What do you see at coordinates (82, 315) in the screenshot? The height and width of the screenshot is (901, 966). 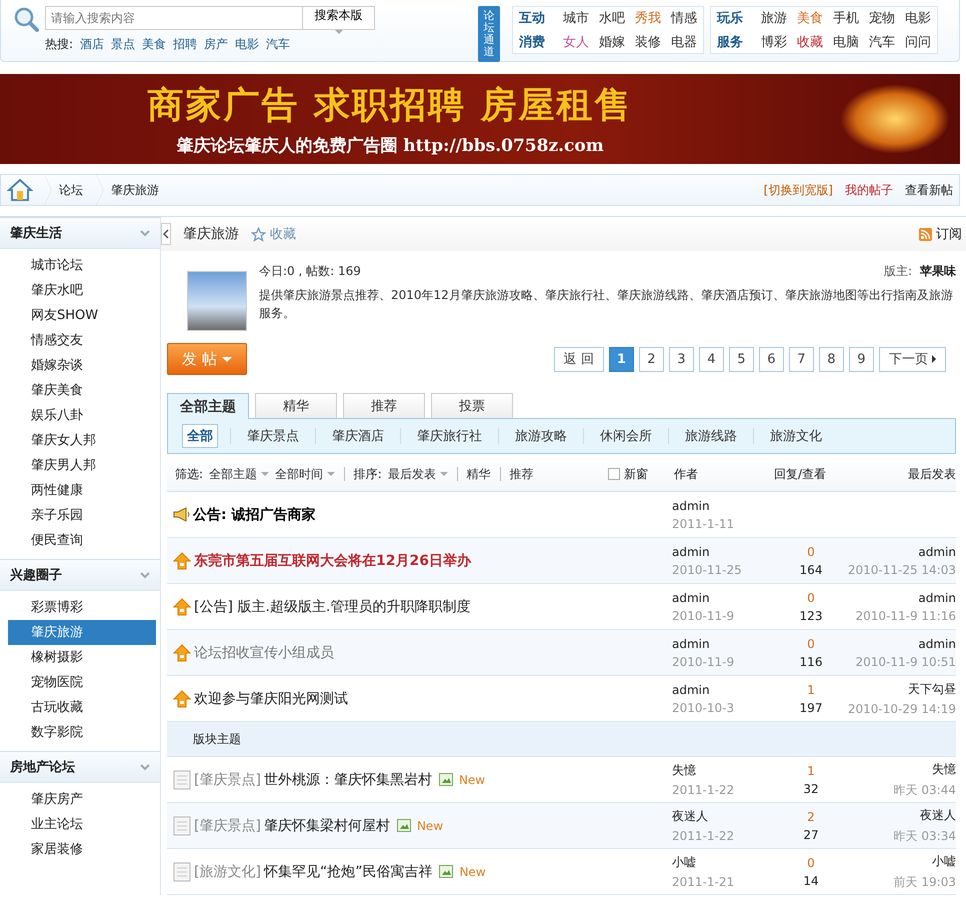 I see `sidebar-item: 网友SHOW` at bounding box center [82, 315].